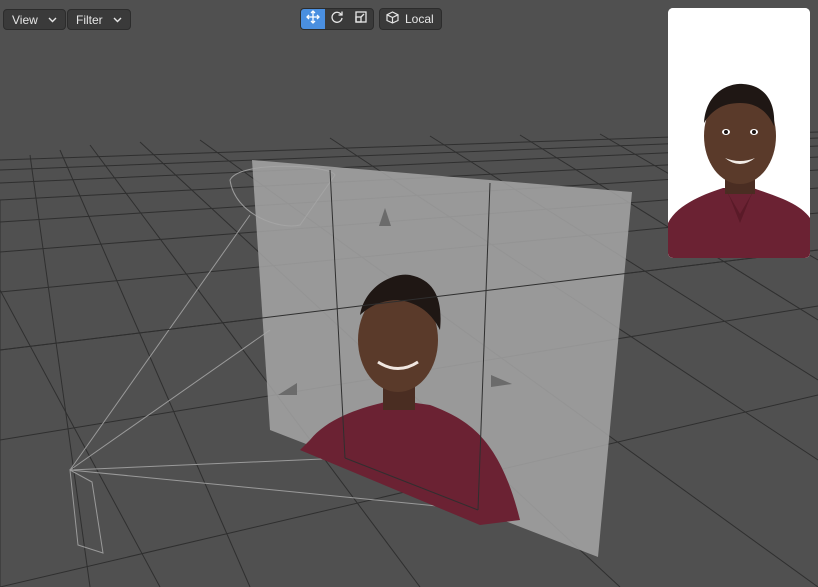 This screenshot has height=587, width=818. Describe the element at coordinates (419, 19) in the screenshot. I see `local-space-label: Local` at that location.